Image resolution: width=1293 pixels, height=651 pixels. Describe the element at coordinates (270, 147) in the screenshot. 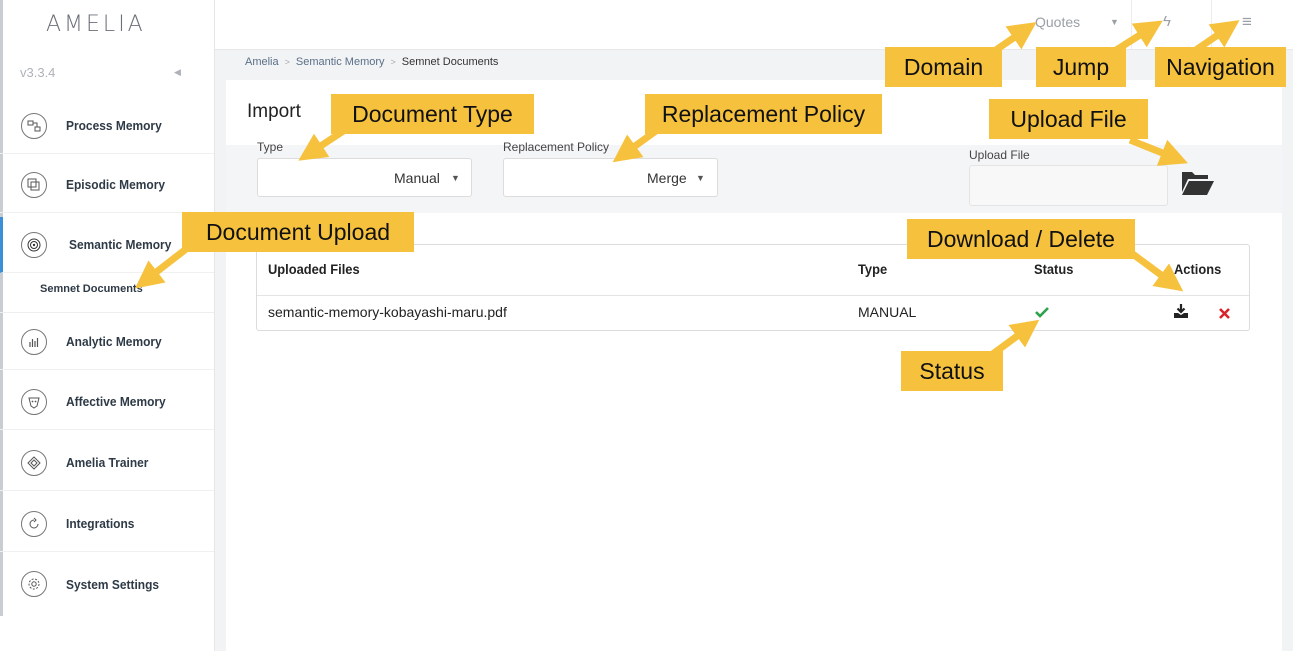

I see `type-label: Type` at that location.